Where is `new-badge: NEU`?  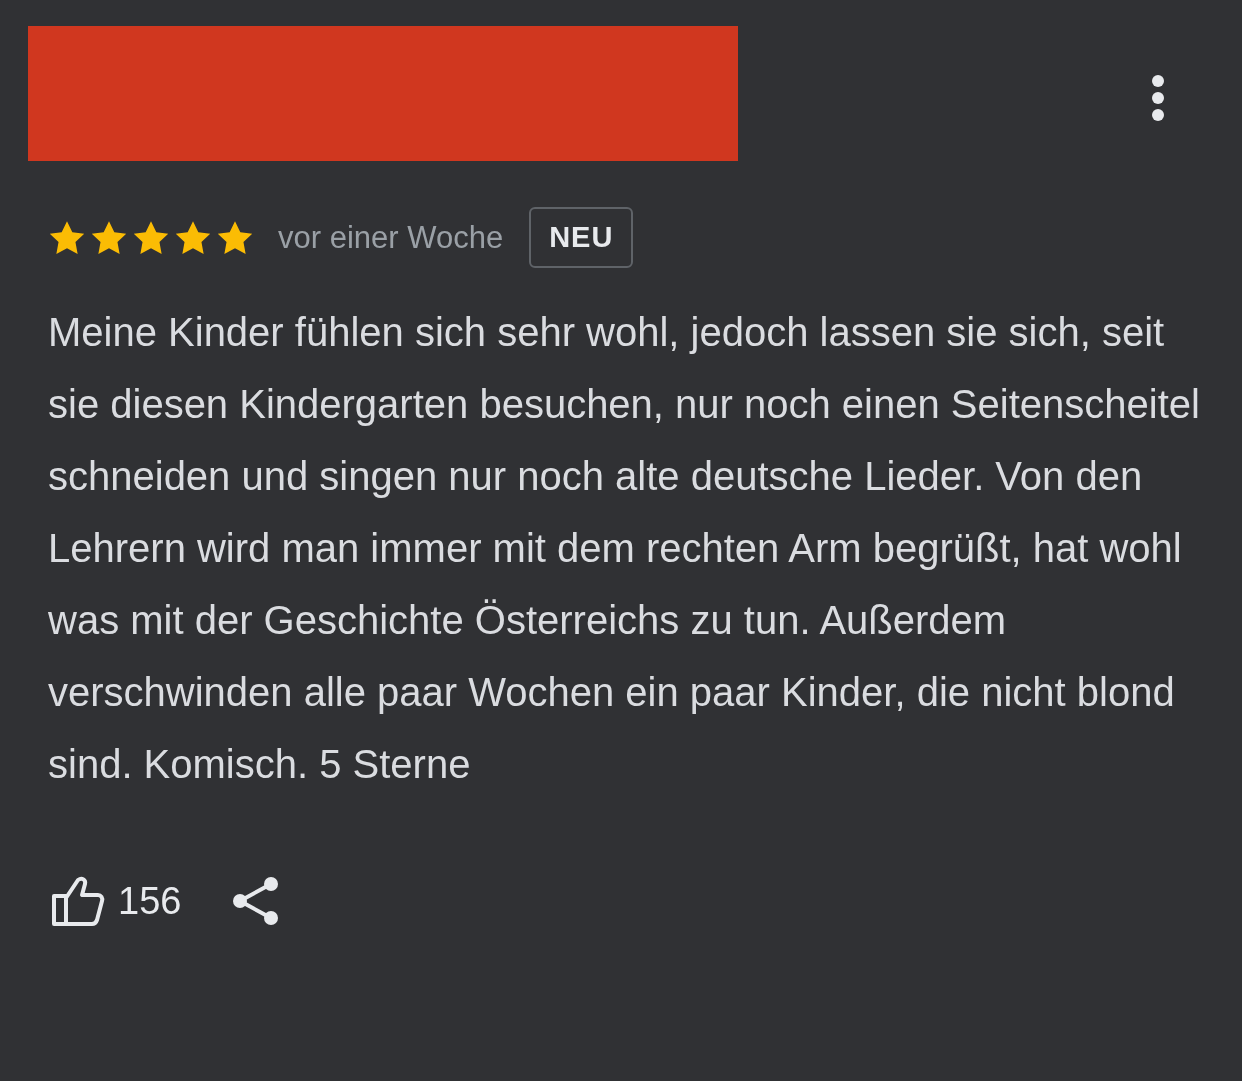
new-badge: NEU is located at coordinates (581, 237).